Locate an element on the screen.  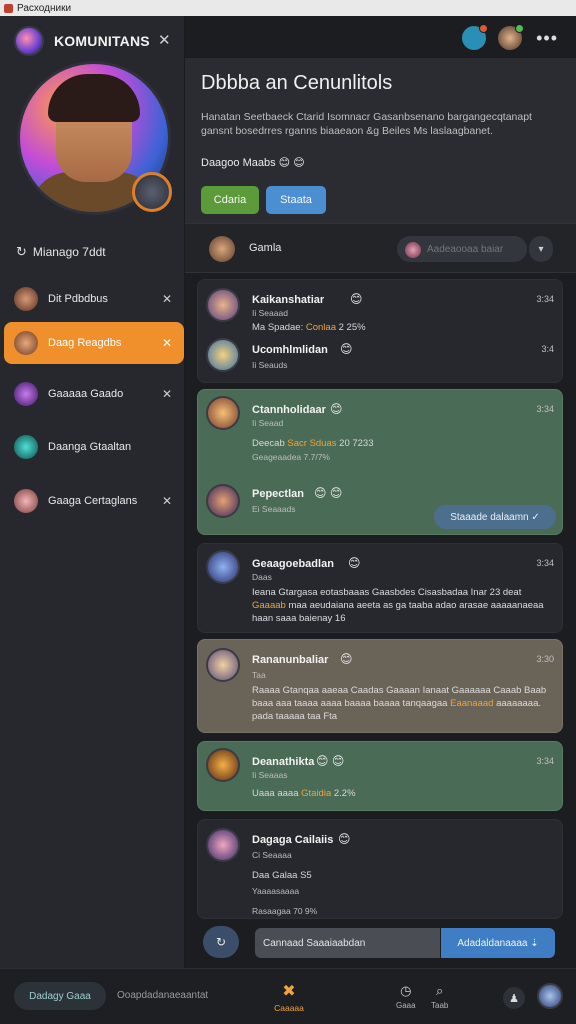
sidebar-item-4: Daanga Gtaaltan is located at coordinates (94, 447).